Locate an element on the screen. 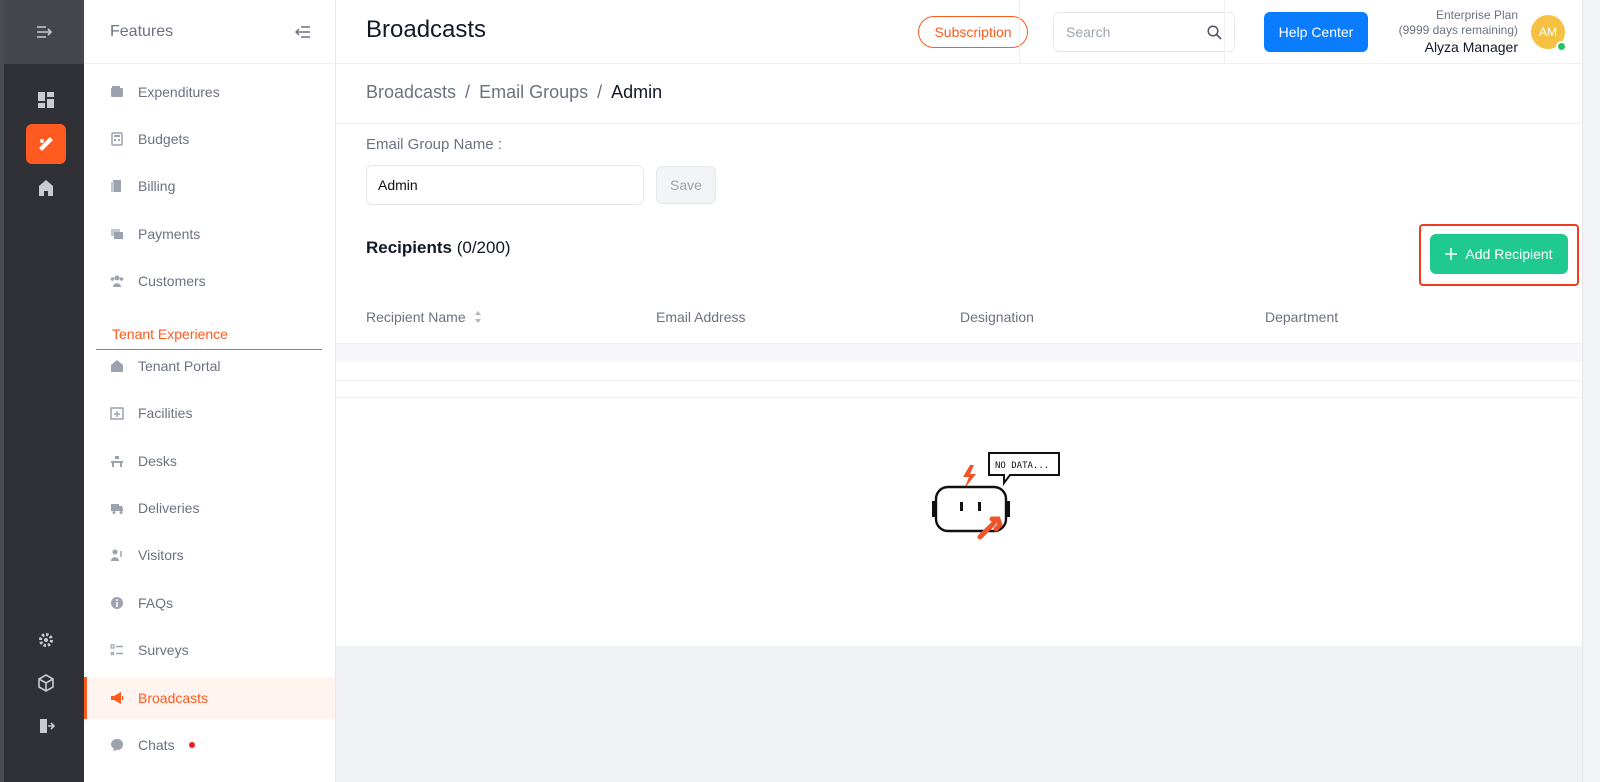  wallet-icon is located at coordinates (117, 92).